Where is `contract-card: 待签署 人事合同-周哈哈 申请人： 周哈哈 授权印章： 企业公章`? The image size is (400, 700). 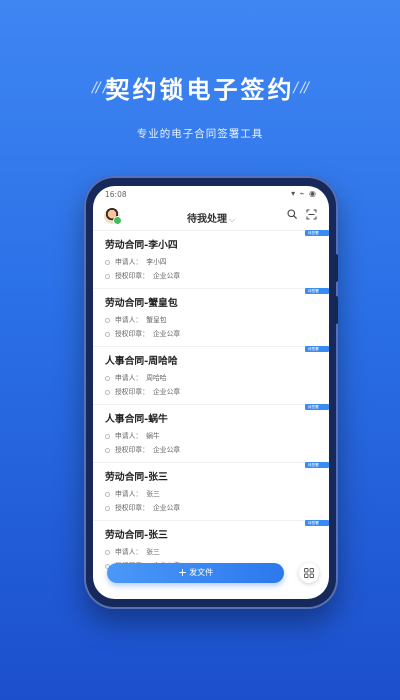 contract-card: 待签署 人事合同-周哈哈 申请人： 周哈哈 授权印章： 企业公章 is located at coordinates (211, 375).